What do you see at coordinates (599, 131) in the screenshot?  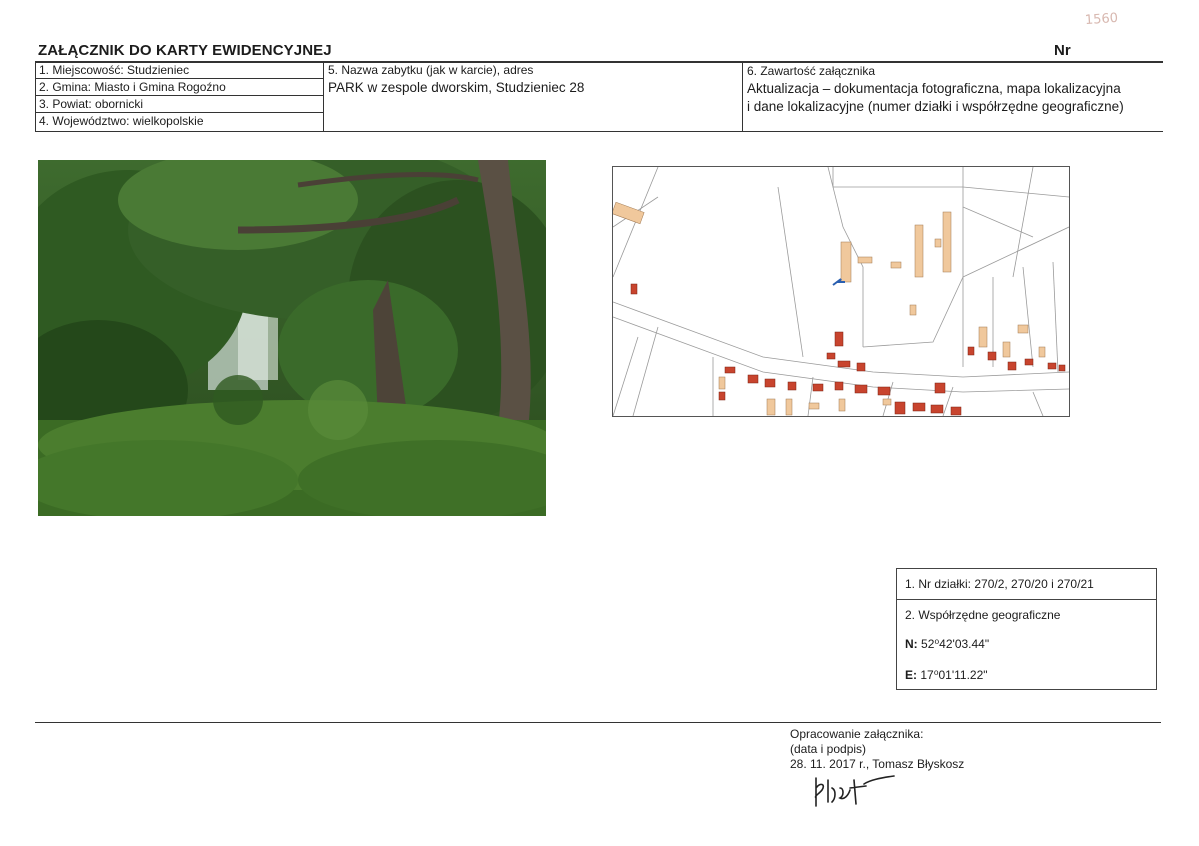 I see `table-bottom-rule` at bounding box center [599, 131].